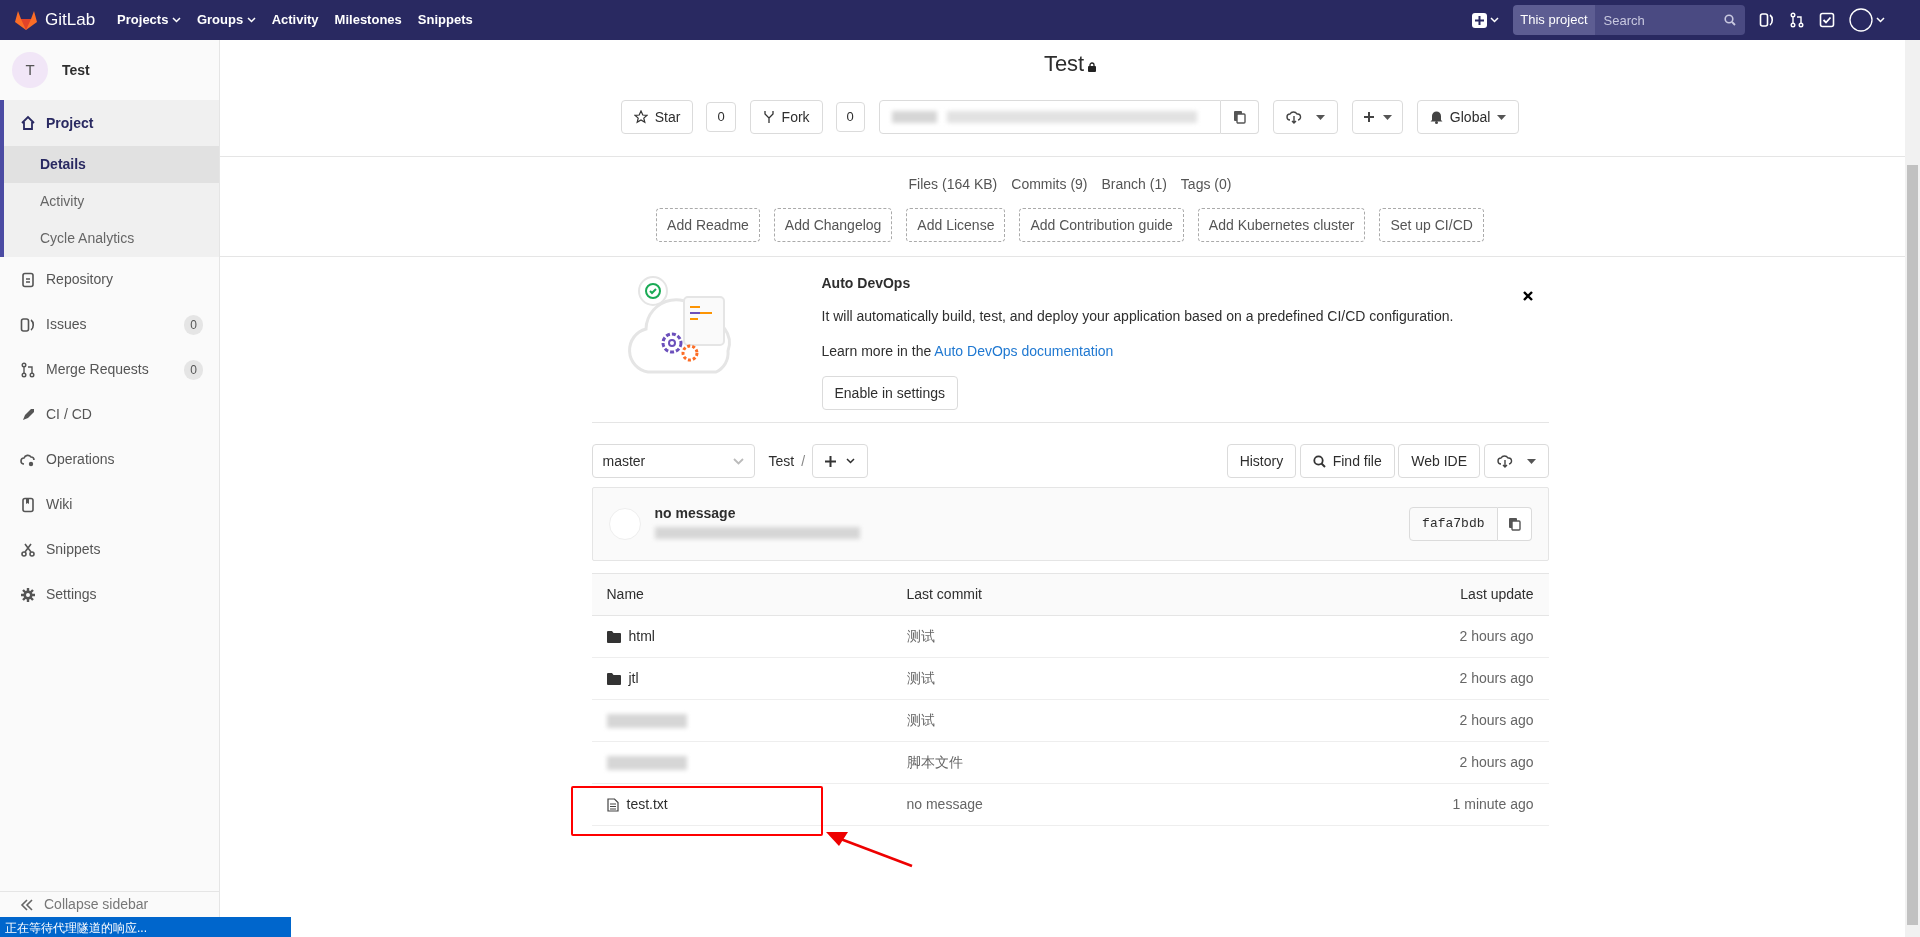  I want to click on sidebar-subitem: Cycle Analytics, so click(111, 238).